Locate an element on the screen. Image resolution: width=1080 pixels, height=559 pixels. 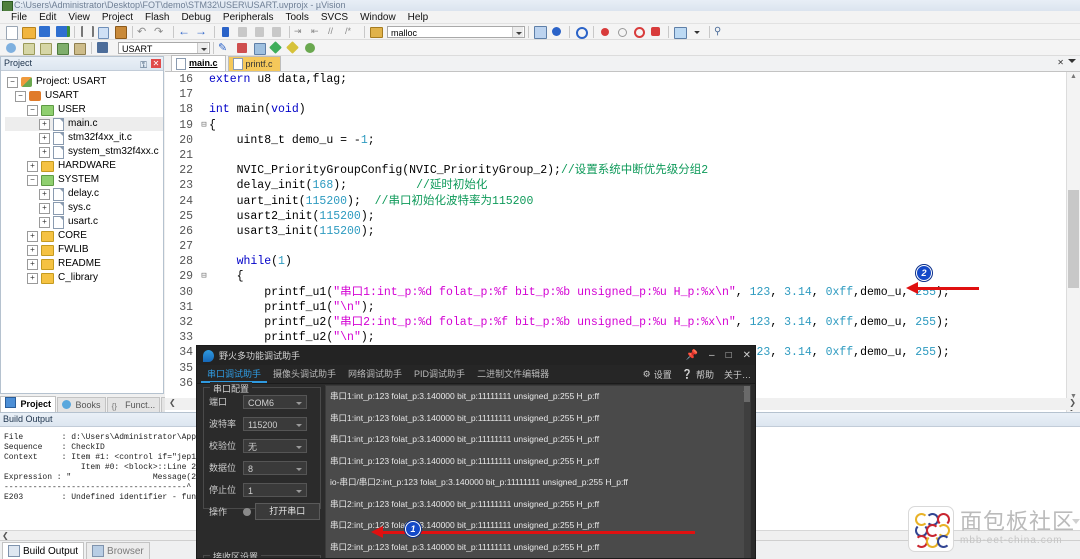
rebuild-icon is located at coordinates (45, 48).